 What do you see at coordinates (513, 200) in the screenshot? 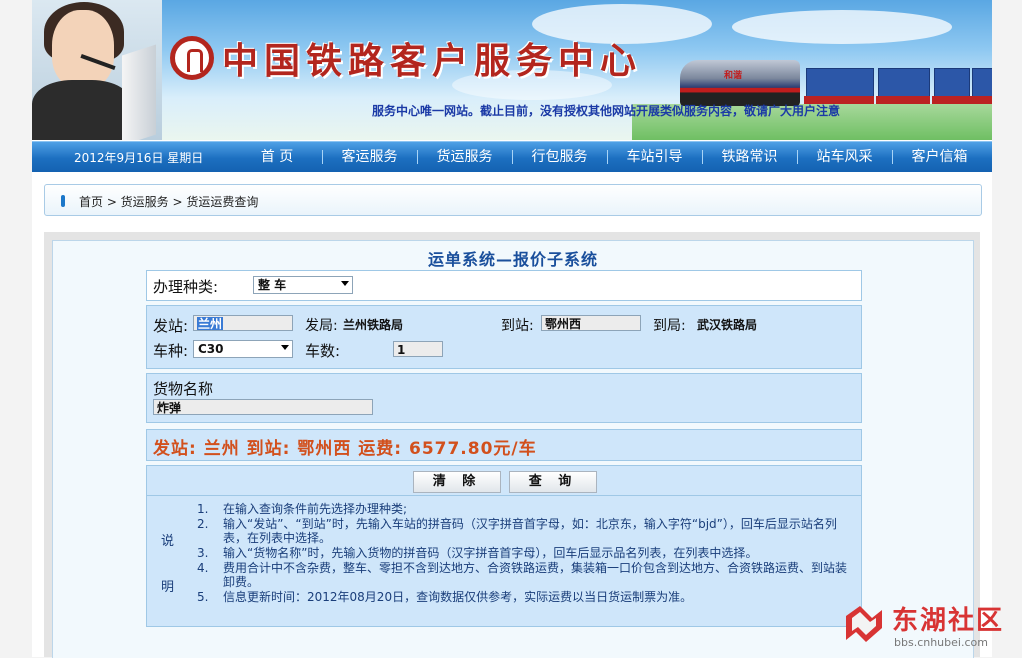
I see `breadcrumb-bar: 首页 > 货运服务 > 货运运费查询` at bounding box center [513, 200].